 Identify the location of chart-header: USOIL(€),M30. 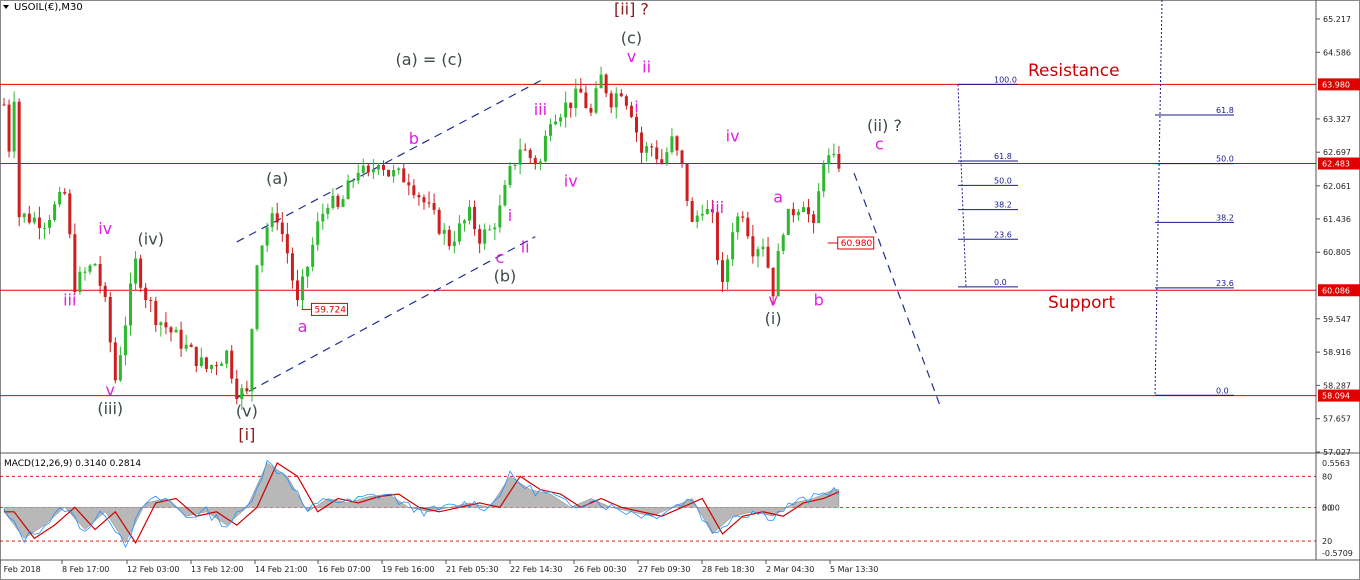
(43, 7).